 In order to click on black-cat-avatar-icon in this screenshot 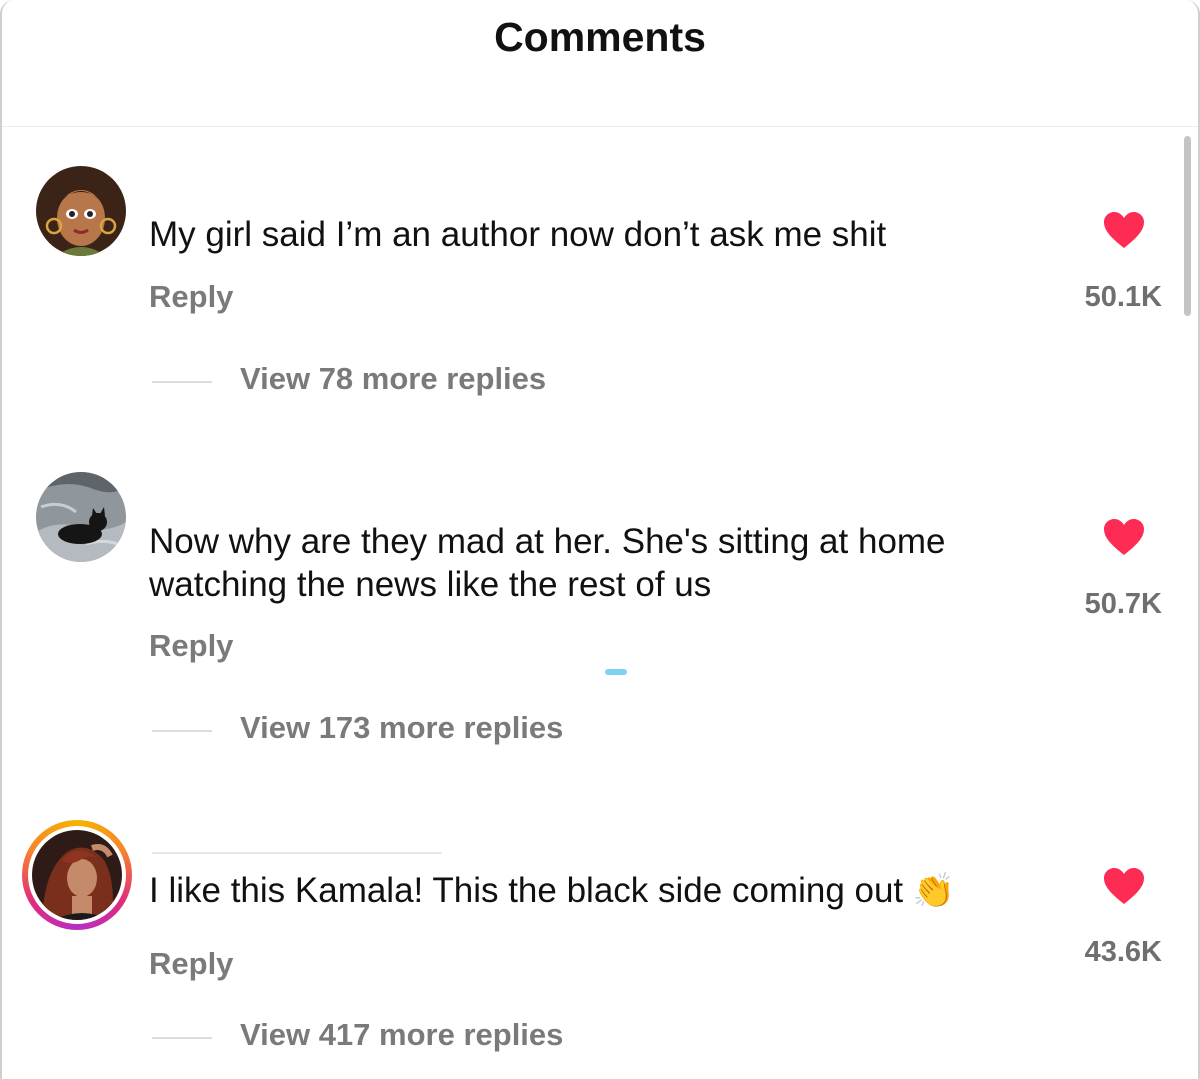, I will do `click(81, 517)`.